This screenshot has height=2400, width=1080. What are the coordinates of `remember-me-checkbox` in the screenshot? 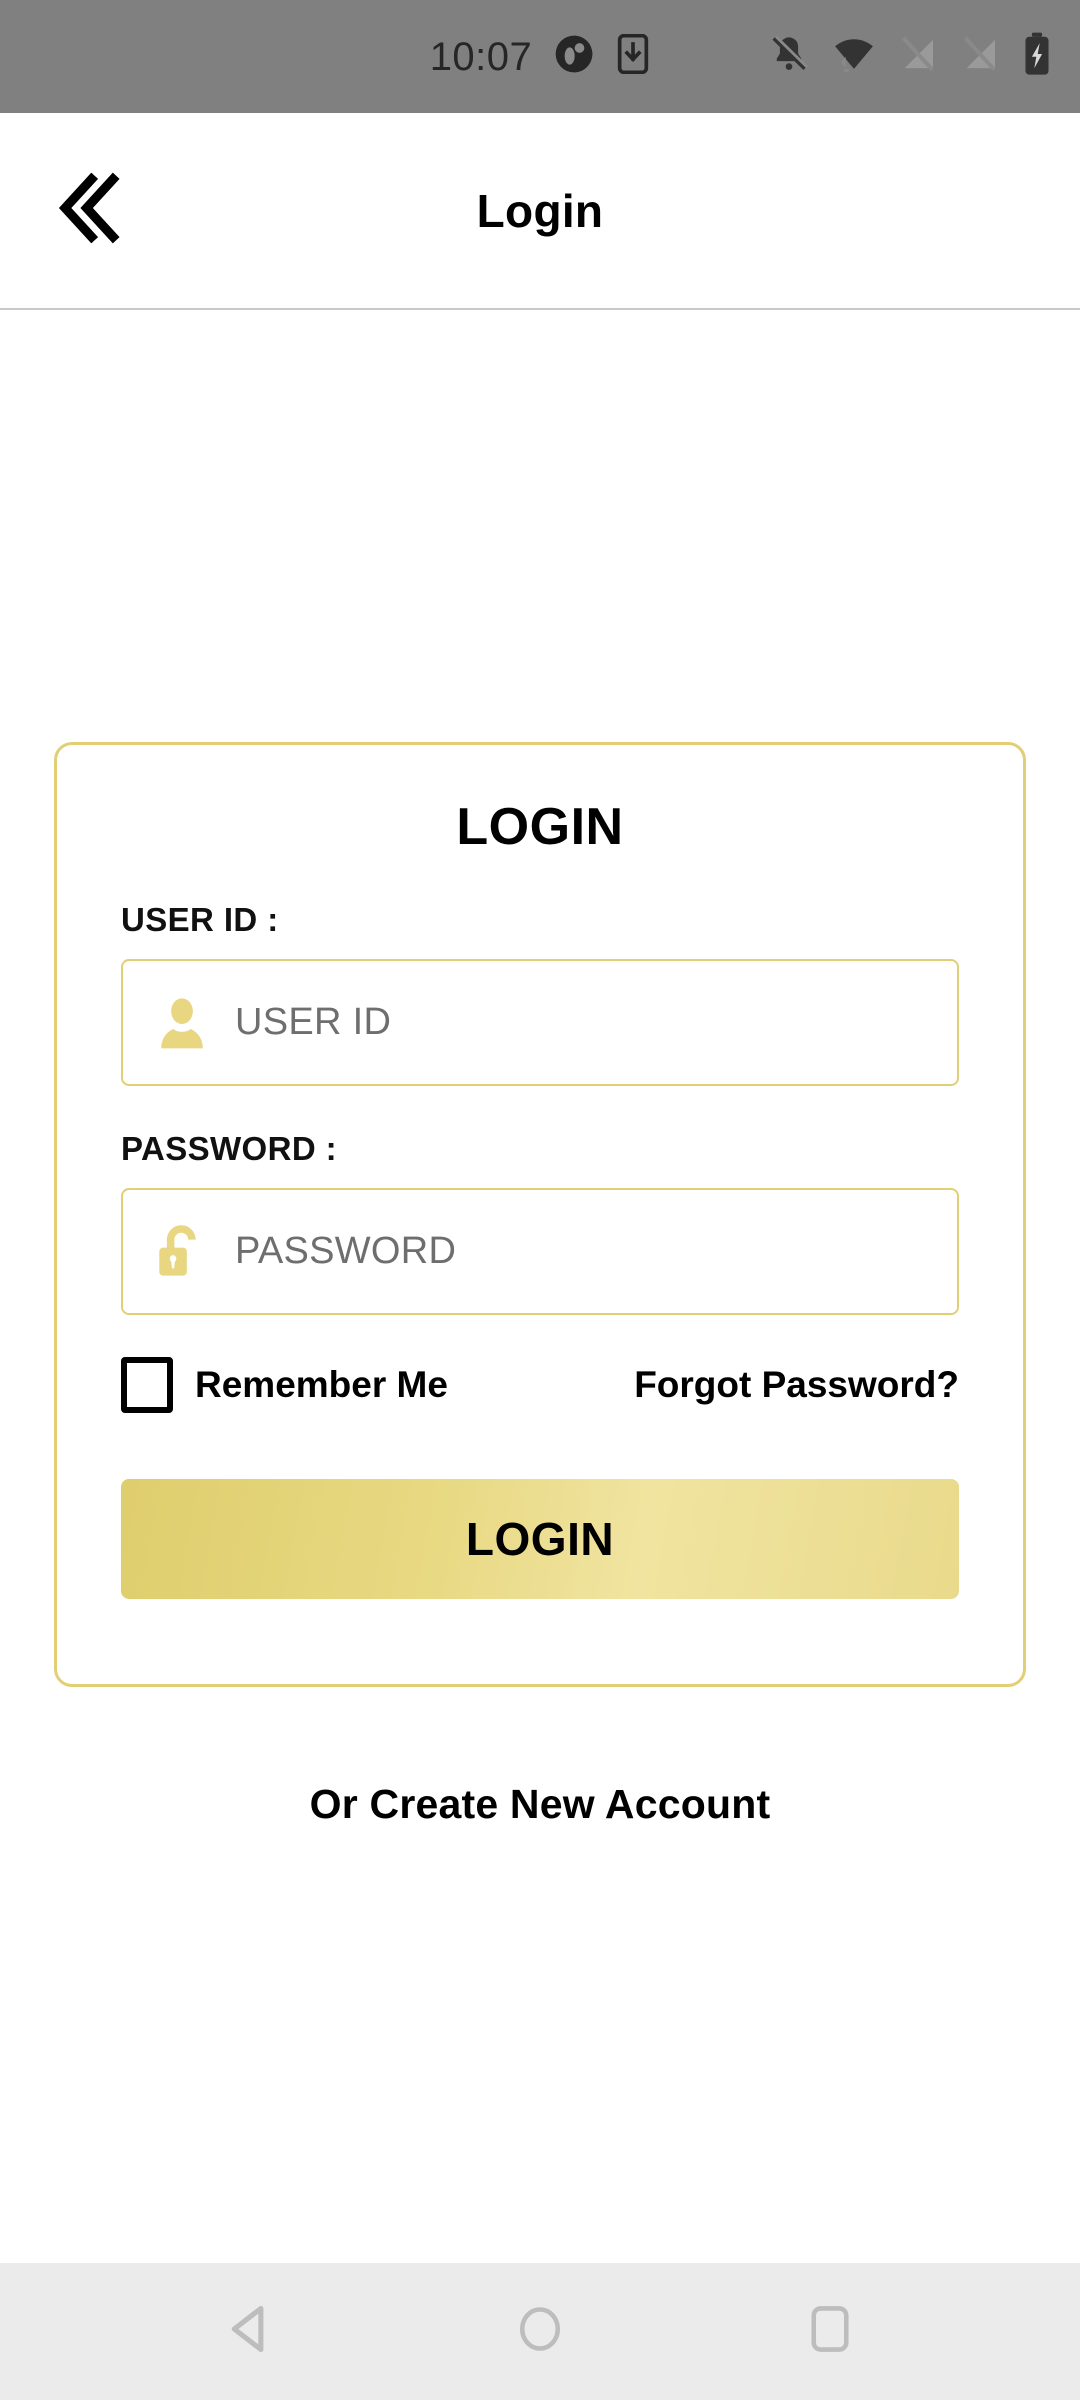 It's located at (147, 1385).